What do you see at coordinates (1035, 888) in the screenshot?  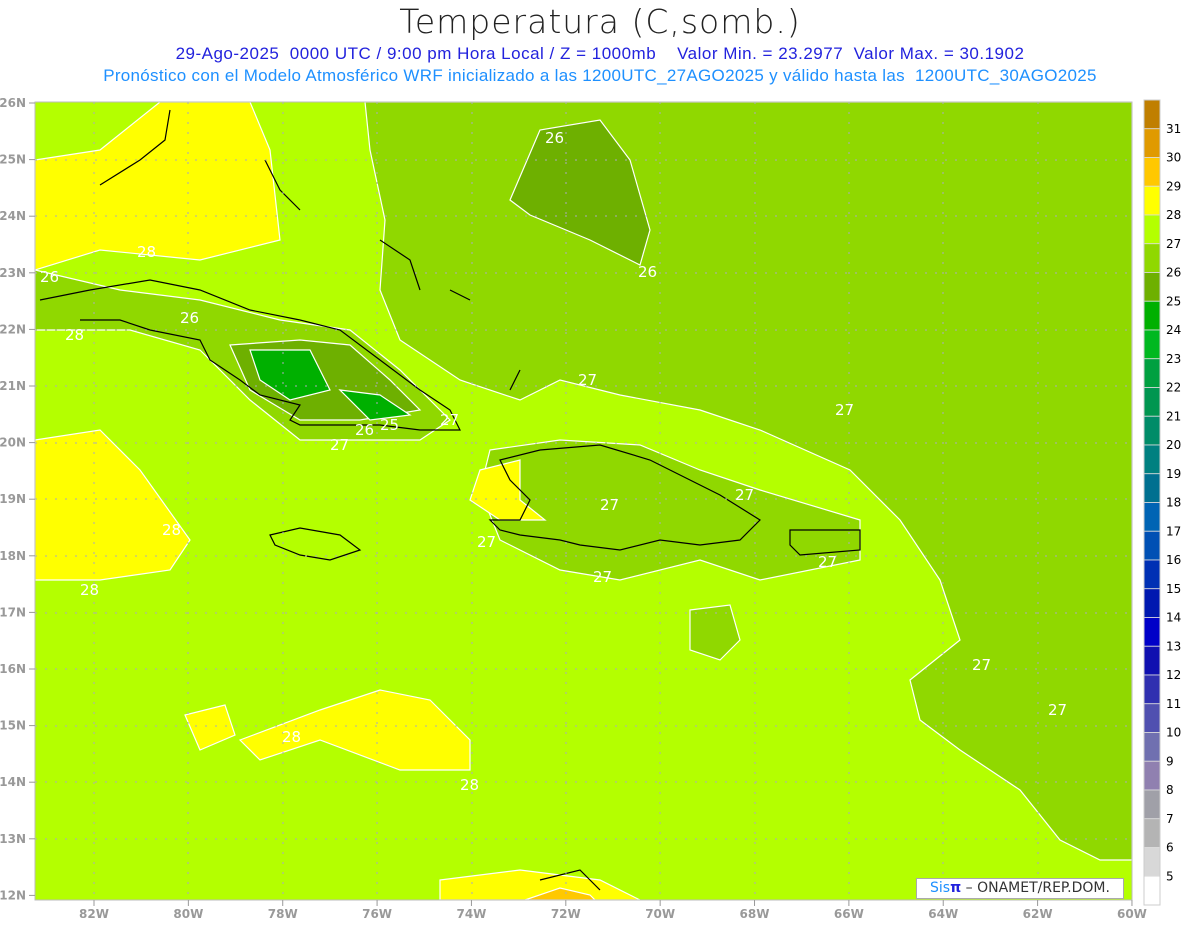 I see `credit-text: – ONAMET/REP.DOM.` at bounding box center [1035, 888].